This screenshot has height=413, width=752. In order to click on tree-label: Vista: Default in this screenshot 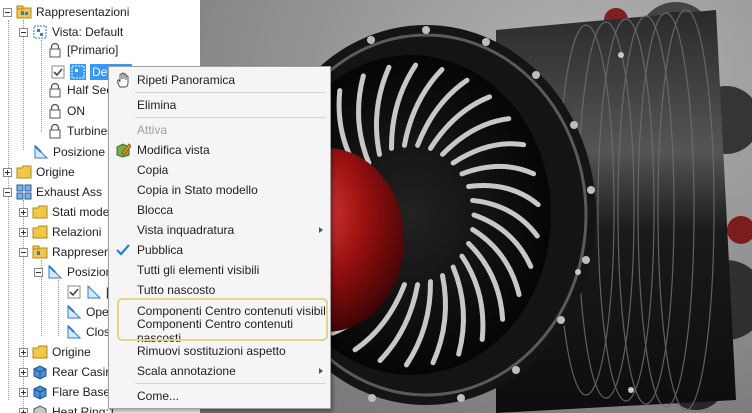, I will do `click(88, 32)`.